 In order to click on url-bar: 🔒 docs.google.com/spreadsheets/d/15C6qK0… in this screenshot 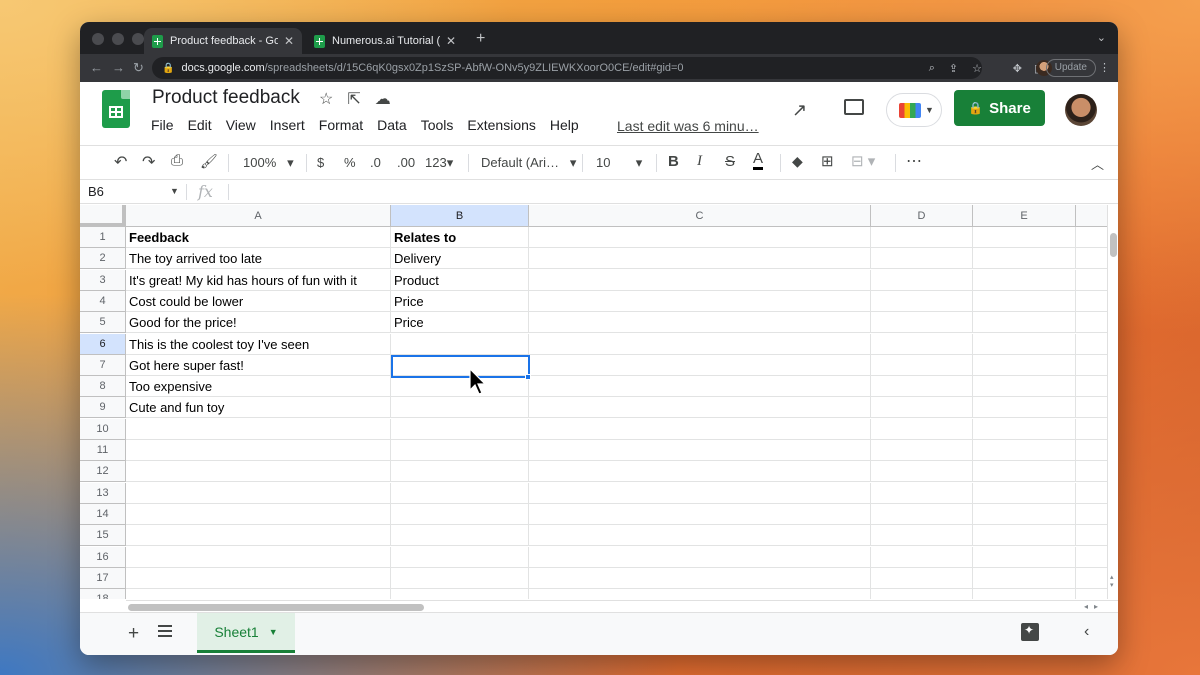, I will do `click(567, 68)`.